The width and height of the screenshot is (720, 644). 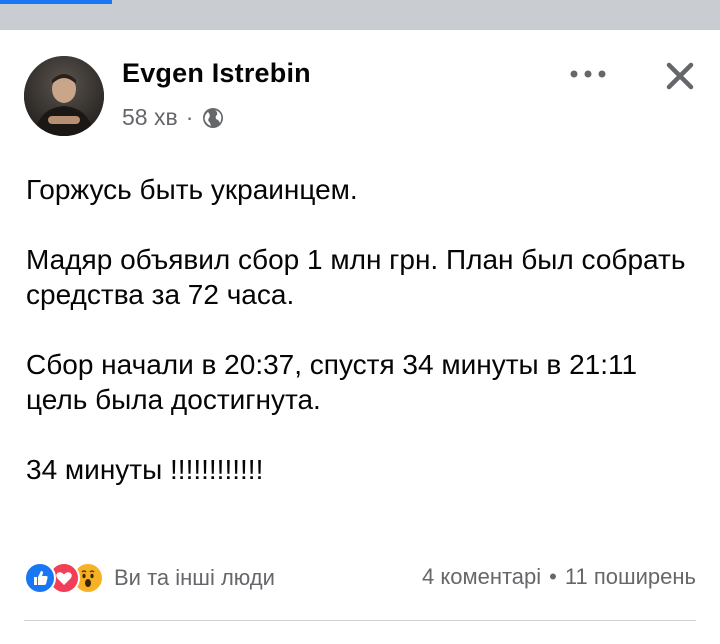 I want to click on globe-icon, so click(x=213, y=118).